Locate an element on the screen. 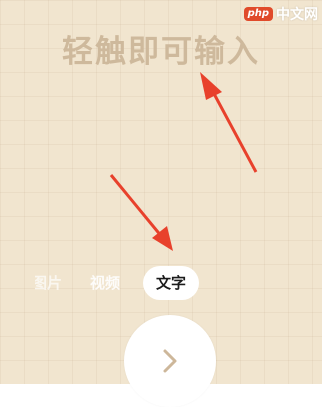  watermark-text: 中文网 is located at coordinates (297, 15).